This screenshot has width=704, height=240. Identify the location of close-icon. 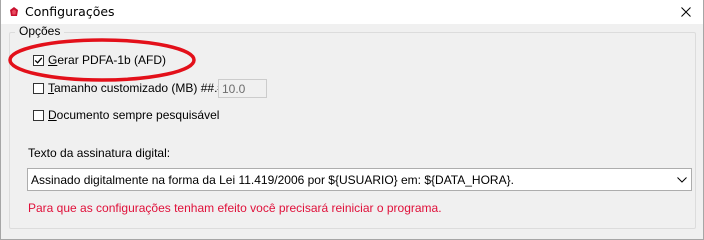
(686, 12).